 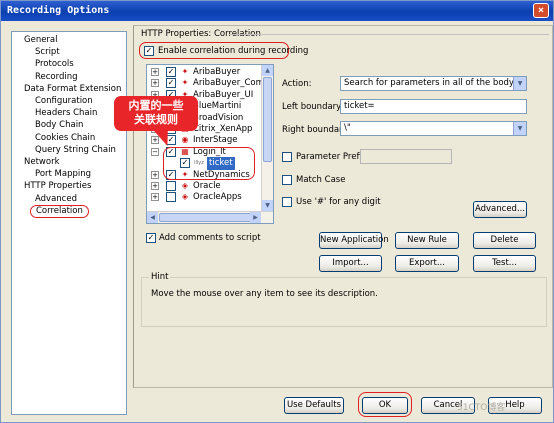 I want to click on new-rule-button: New Rule, so click(x=427, y=240).